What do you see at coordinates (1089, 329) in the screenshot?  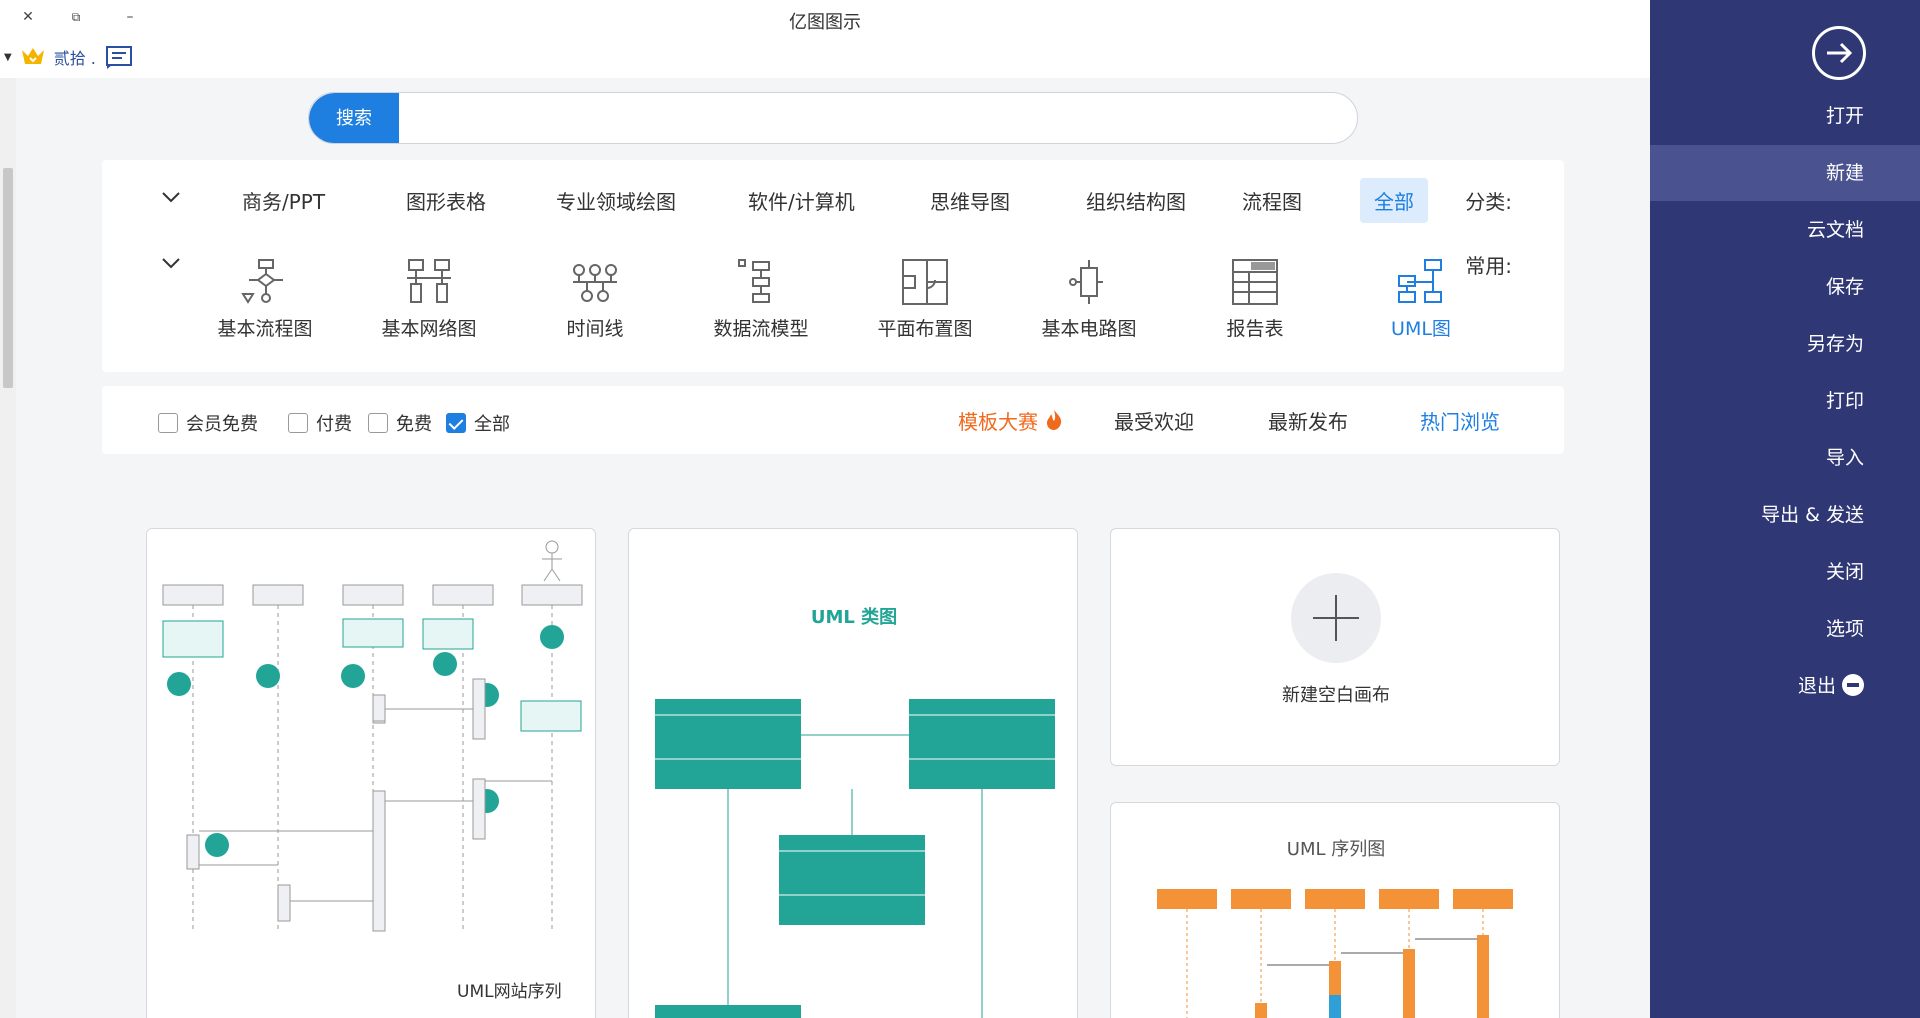 I see `common-circuit-label: 基本电路图` at bounding box center [1089, 329].